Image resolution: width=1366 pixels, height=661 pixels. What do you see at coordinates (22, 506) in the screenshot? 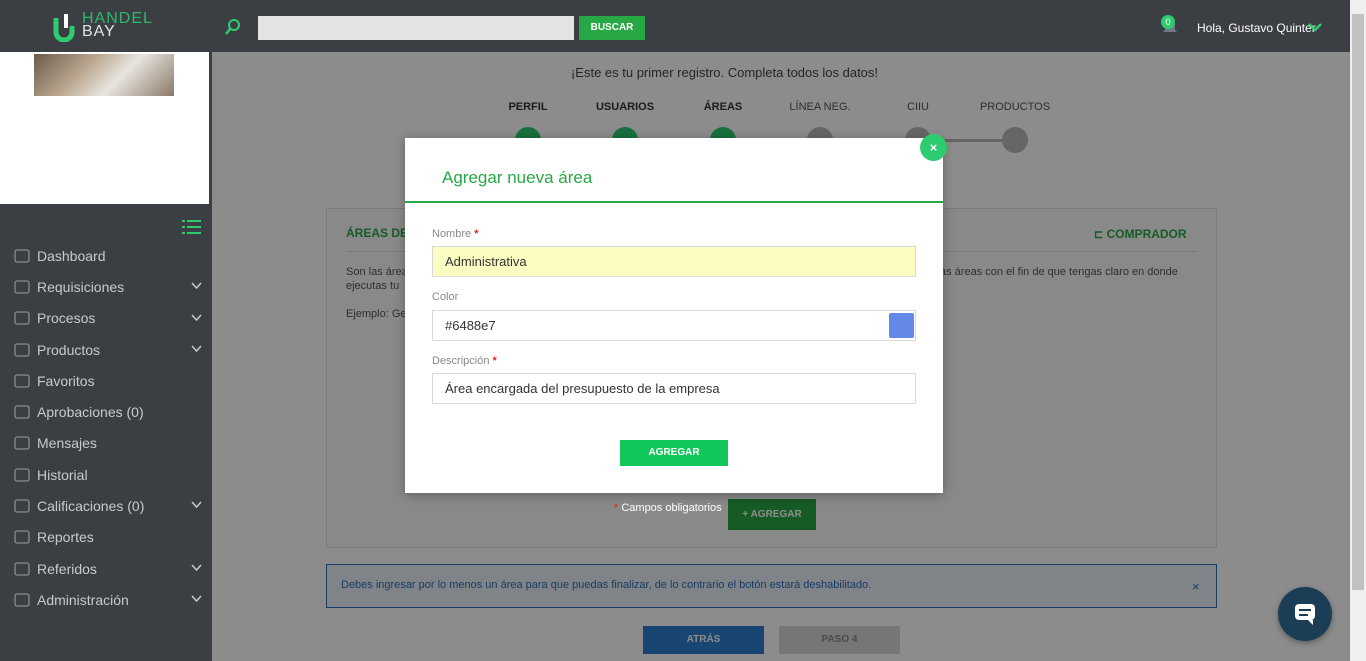
I see `square-icon` at bounding box center [22, 506].